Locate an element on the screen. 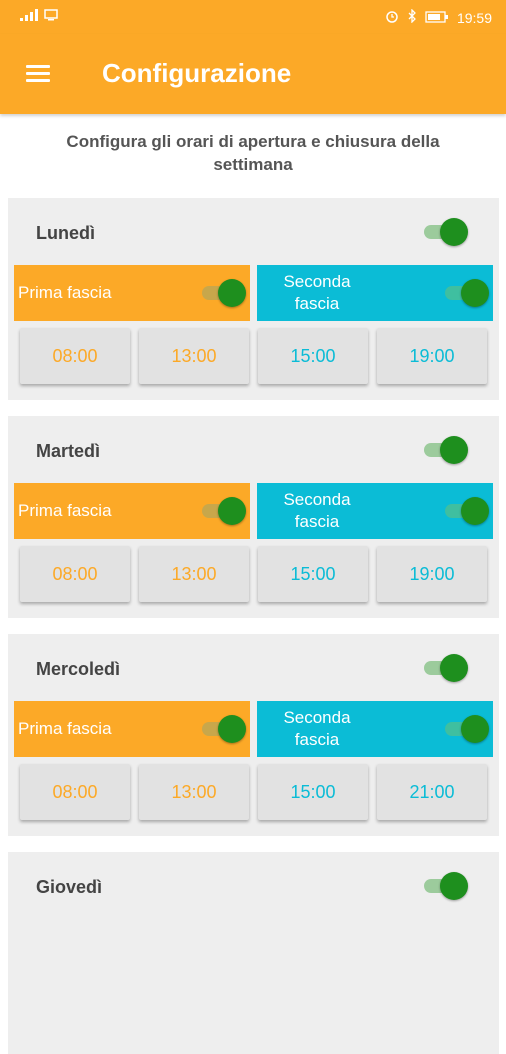 Image resolution: width=506 pixels, height=1054 pixels. status-time: 19:59 is located at coordinates (474, 17).